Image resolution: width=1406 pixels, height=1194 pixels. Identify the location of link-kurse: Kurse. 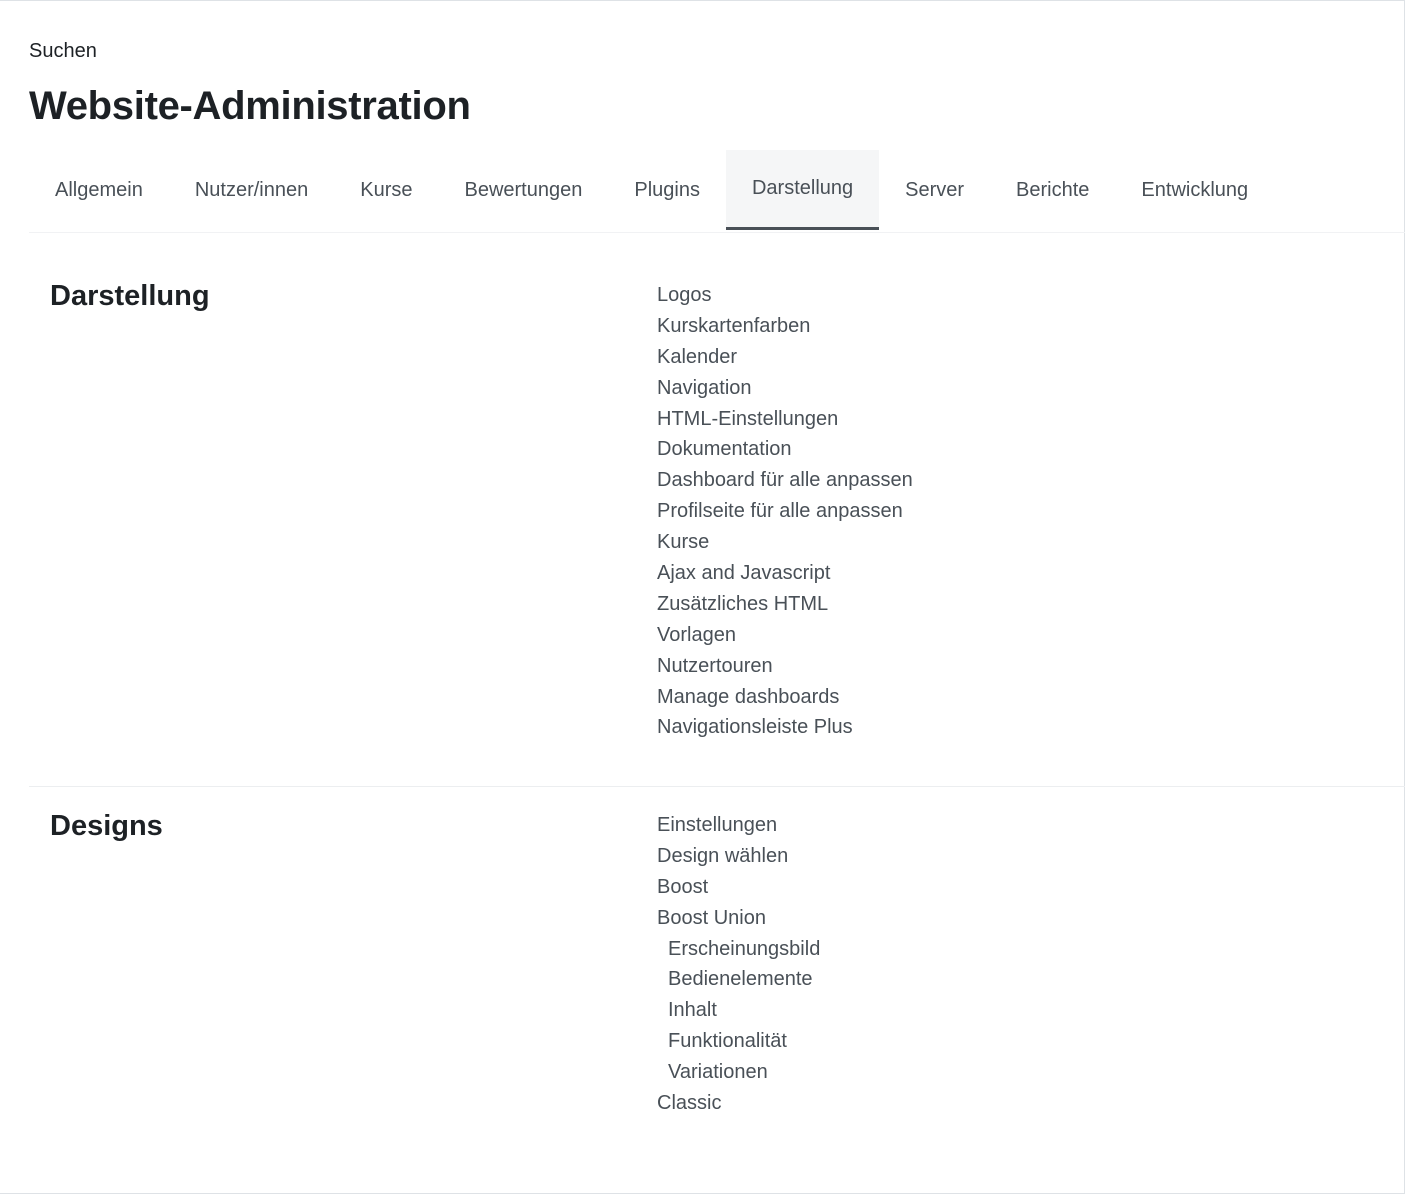
(785, 542).